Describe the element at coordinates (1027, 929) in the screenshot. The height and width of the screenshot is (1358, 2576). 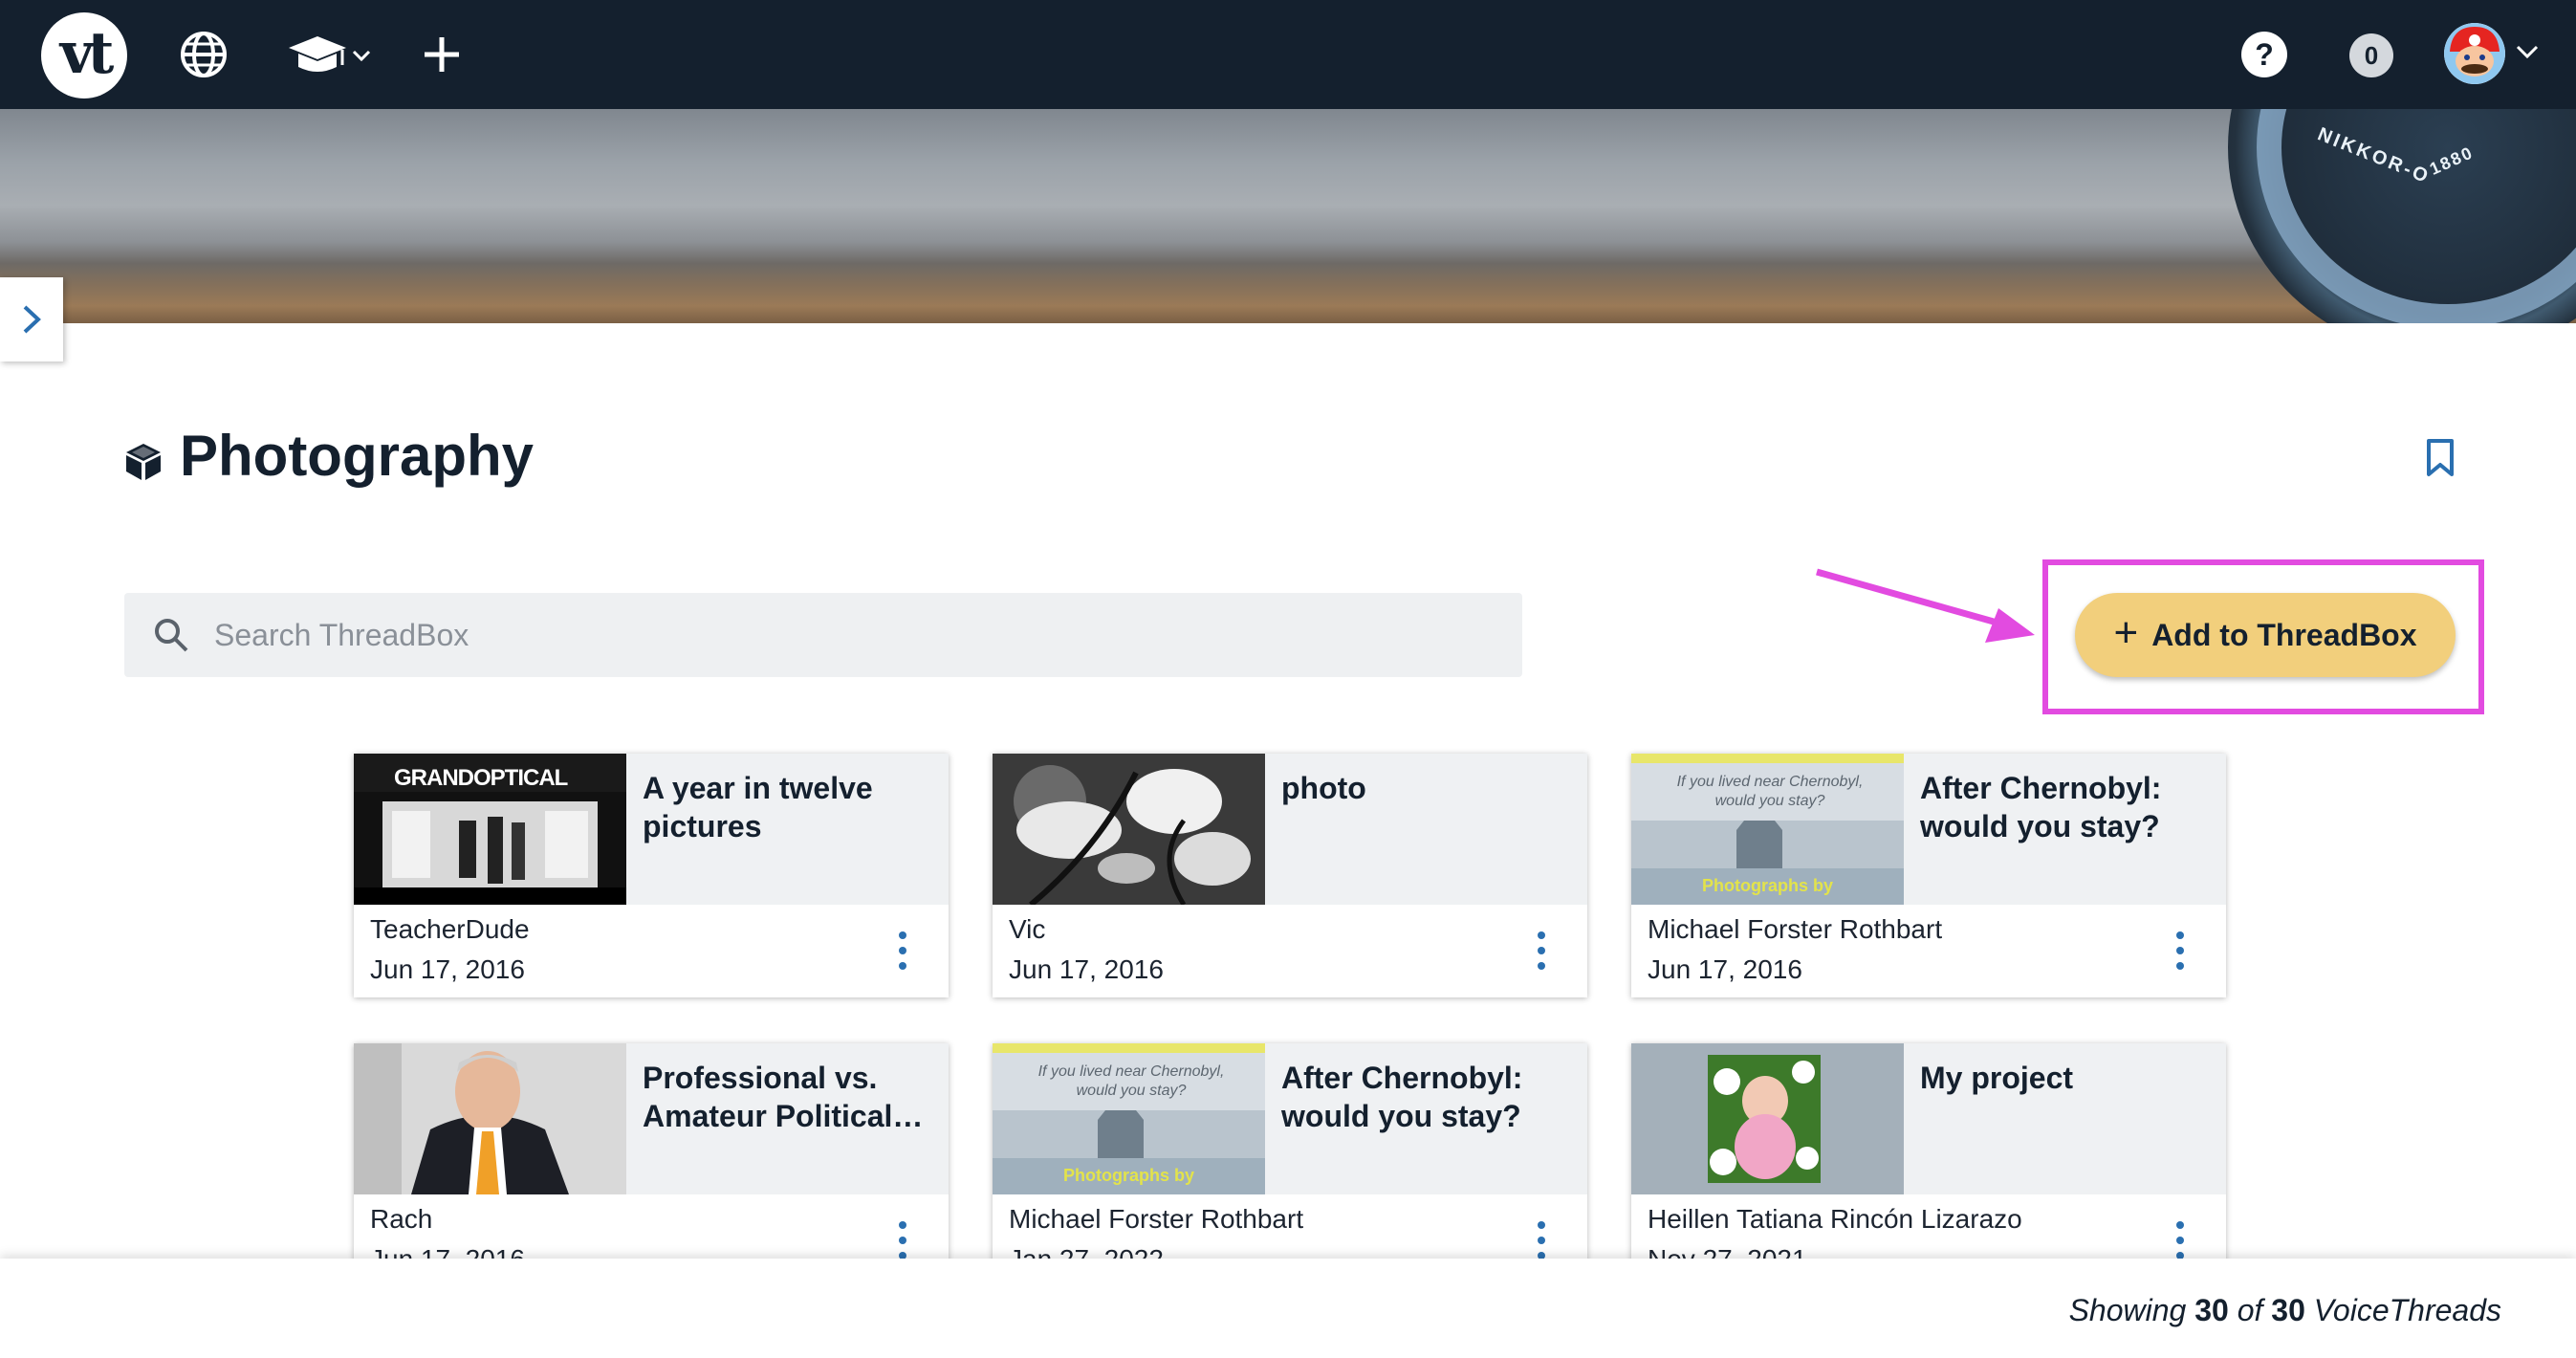
I see `card-author: Vic` at that location.